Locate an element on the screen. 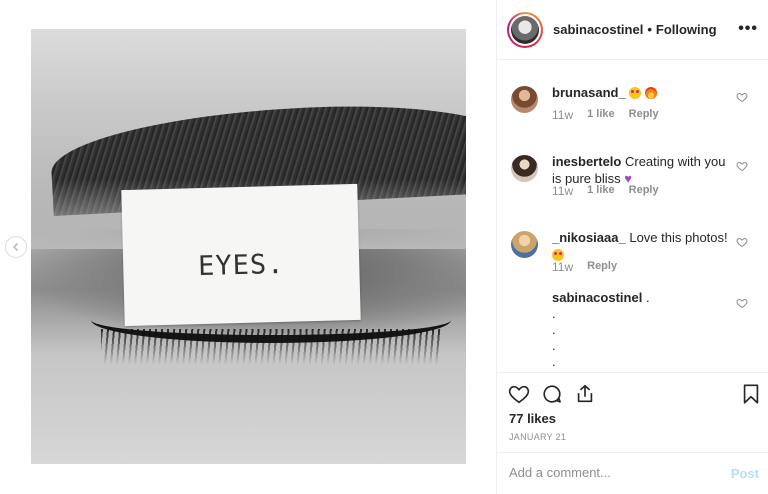 The width and height of the screenshot is (768, 494). photo-label-text: EYES. is located at coordinates (241, 265).